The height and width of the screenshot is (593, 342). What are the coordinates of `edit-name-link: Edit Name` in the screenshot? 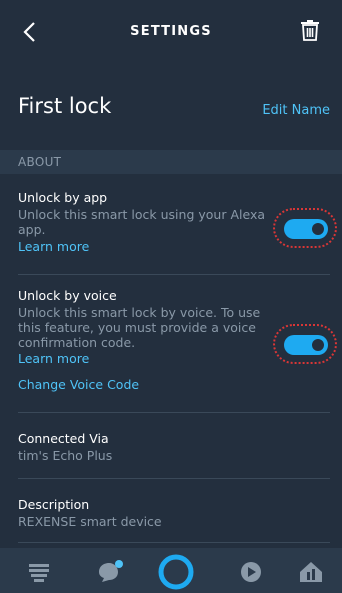 It's located at (296, 110).